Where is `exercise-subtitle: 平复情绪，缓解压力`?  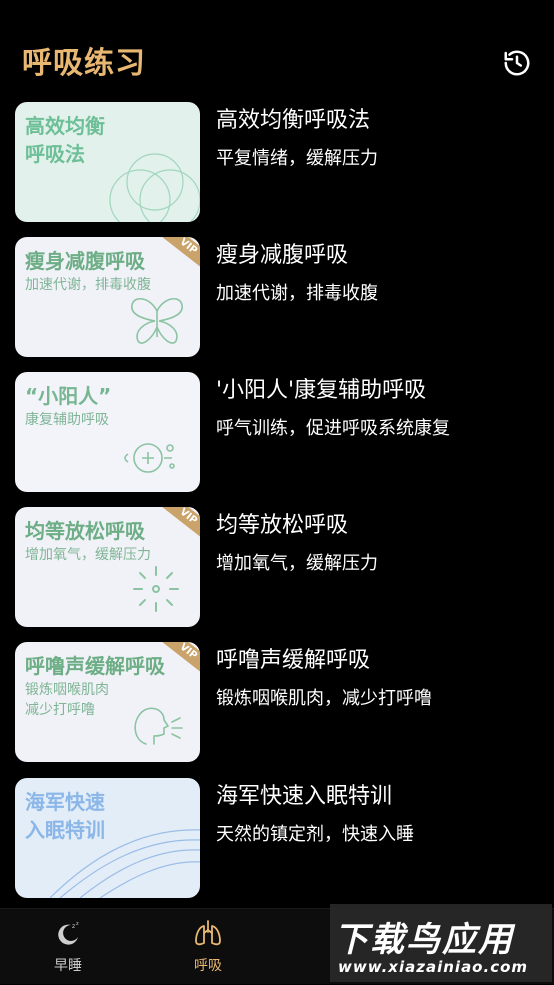
exercise-subtitle: 平复情绪，缓解压力 is located at coordinates (297, 158).